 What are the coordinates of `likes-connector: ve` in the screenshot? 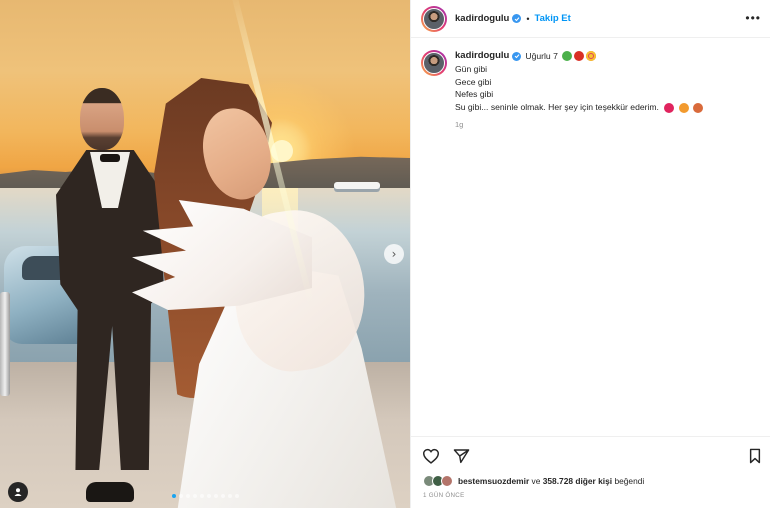 It's located at (536, 481).